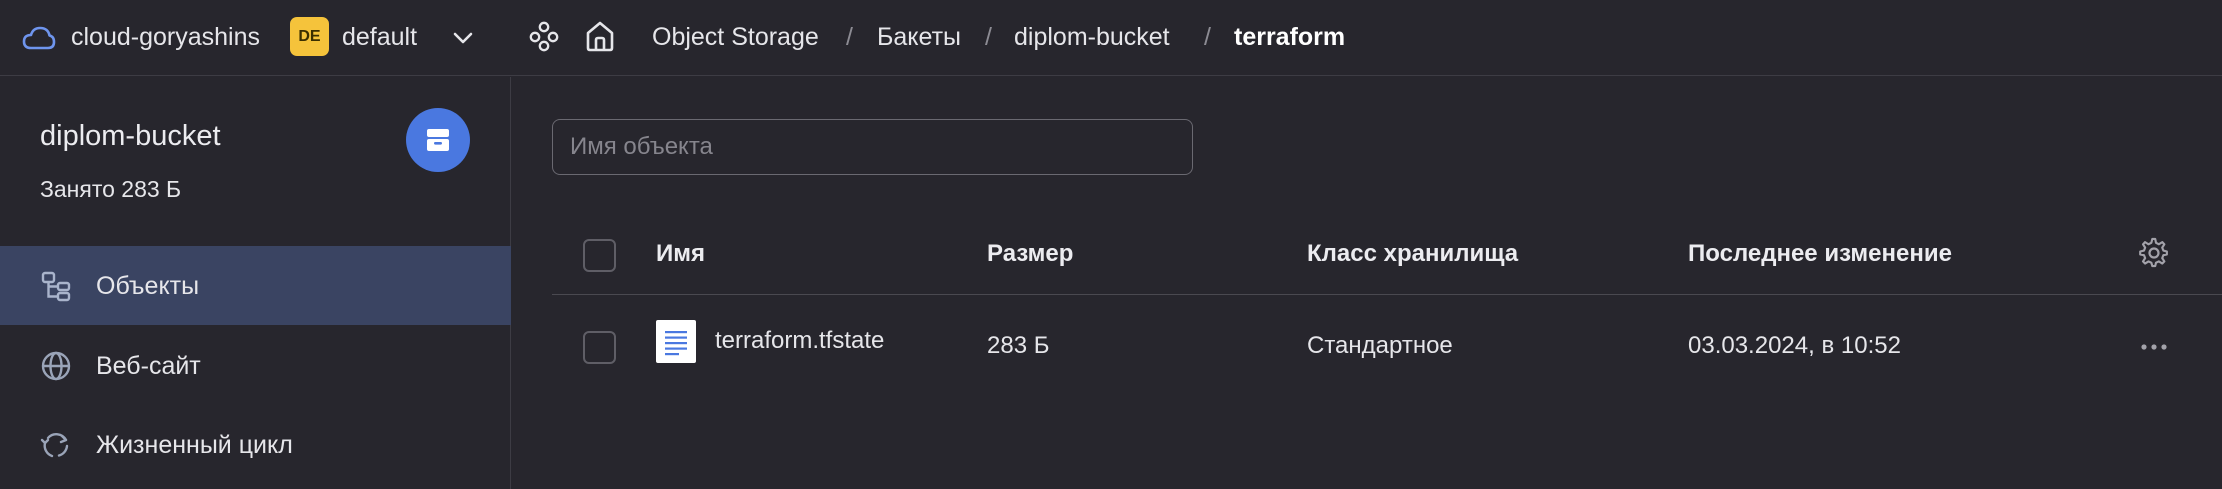 This screenshot has height=489, width=2222. Describe the element at coordinates (600, 36) in the screenshot. I see `home-icon` at that location.